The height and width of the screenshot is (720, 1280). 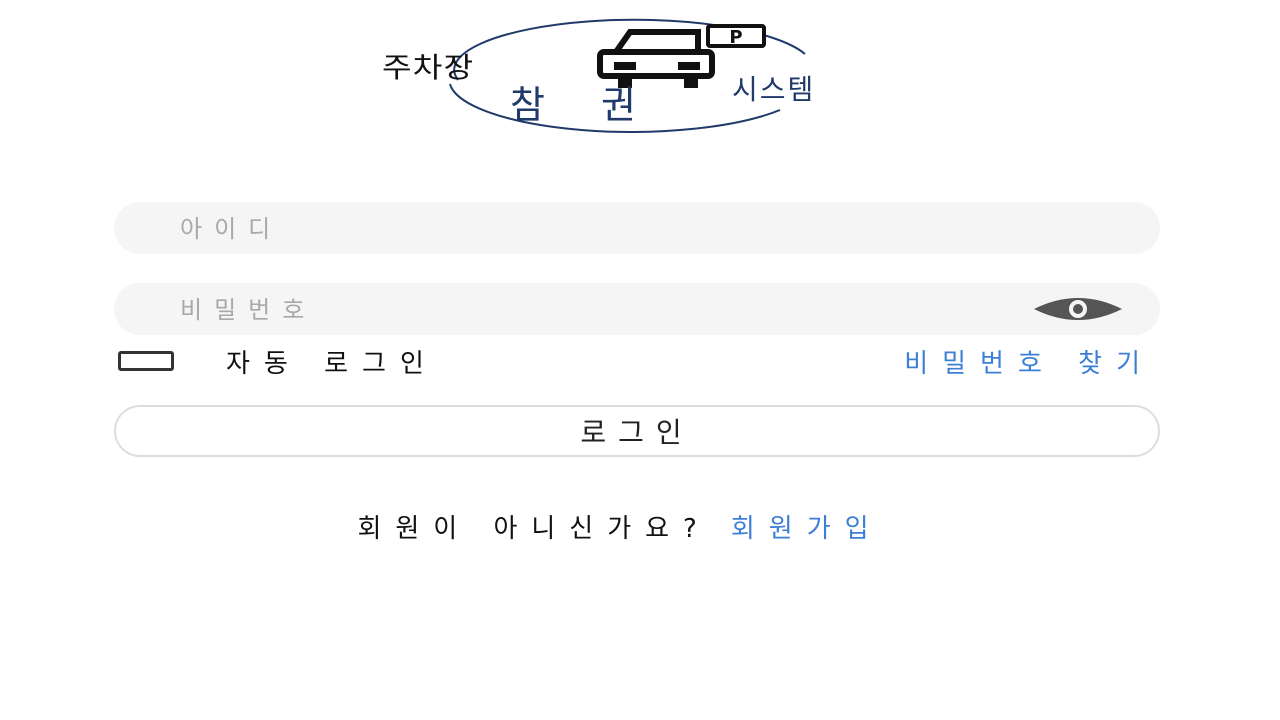 I want to click on svg-text: P, so click(x=735, y=37).